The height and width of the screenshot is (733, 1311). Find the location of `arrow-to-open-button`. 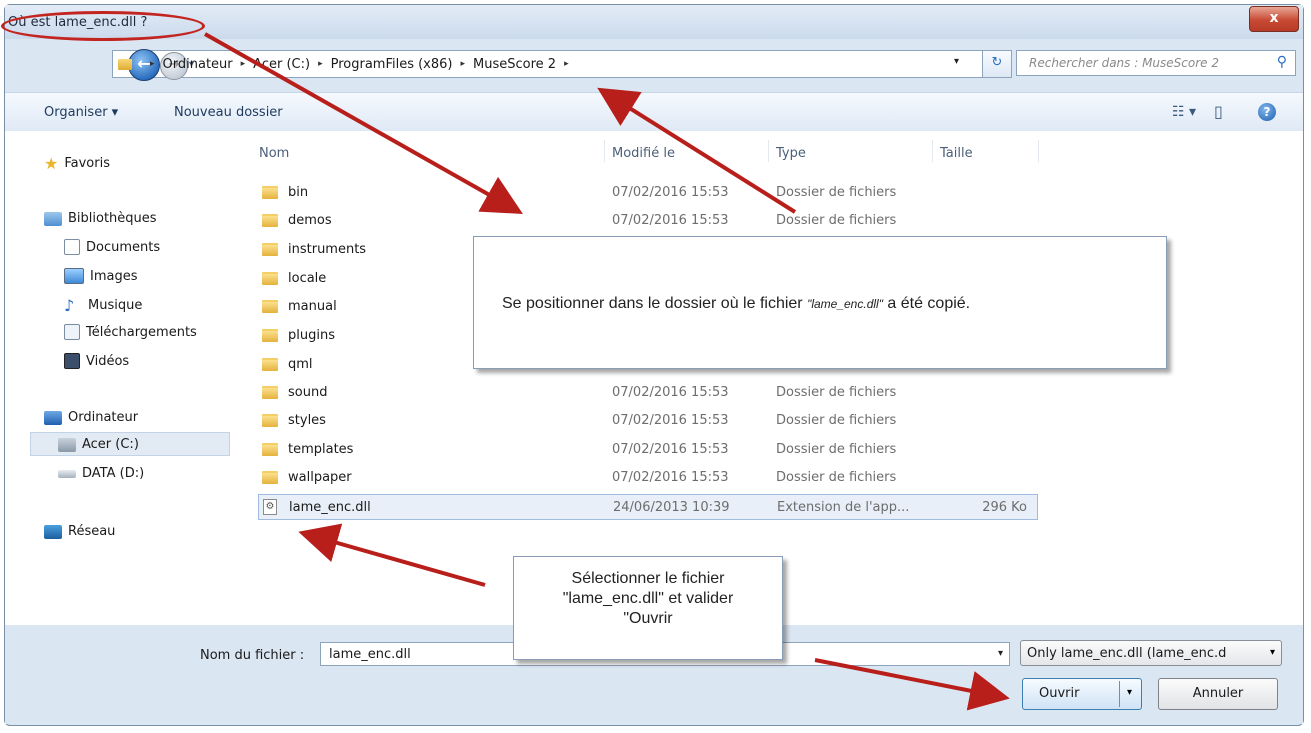

arrow-to-open-button is located at coordinates (912, 684).